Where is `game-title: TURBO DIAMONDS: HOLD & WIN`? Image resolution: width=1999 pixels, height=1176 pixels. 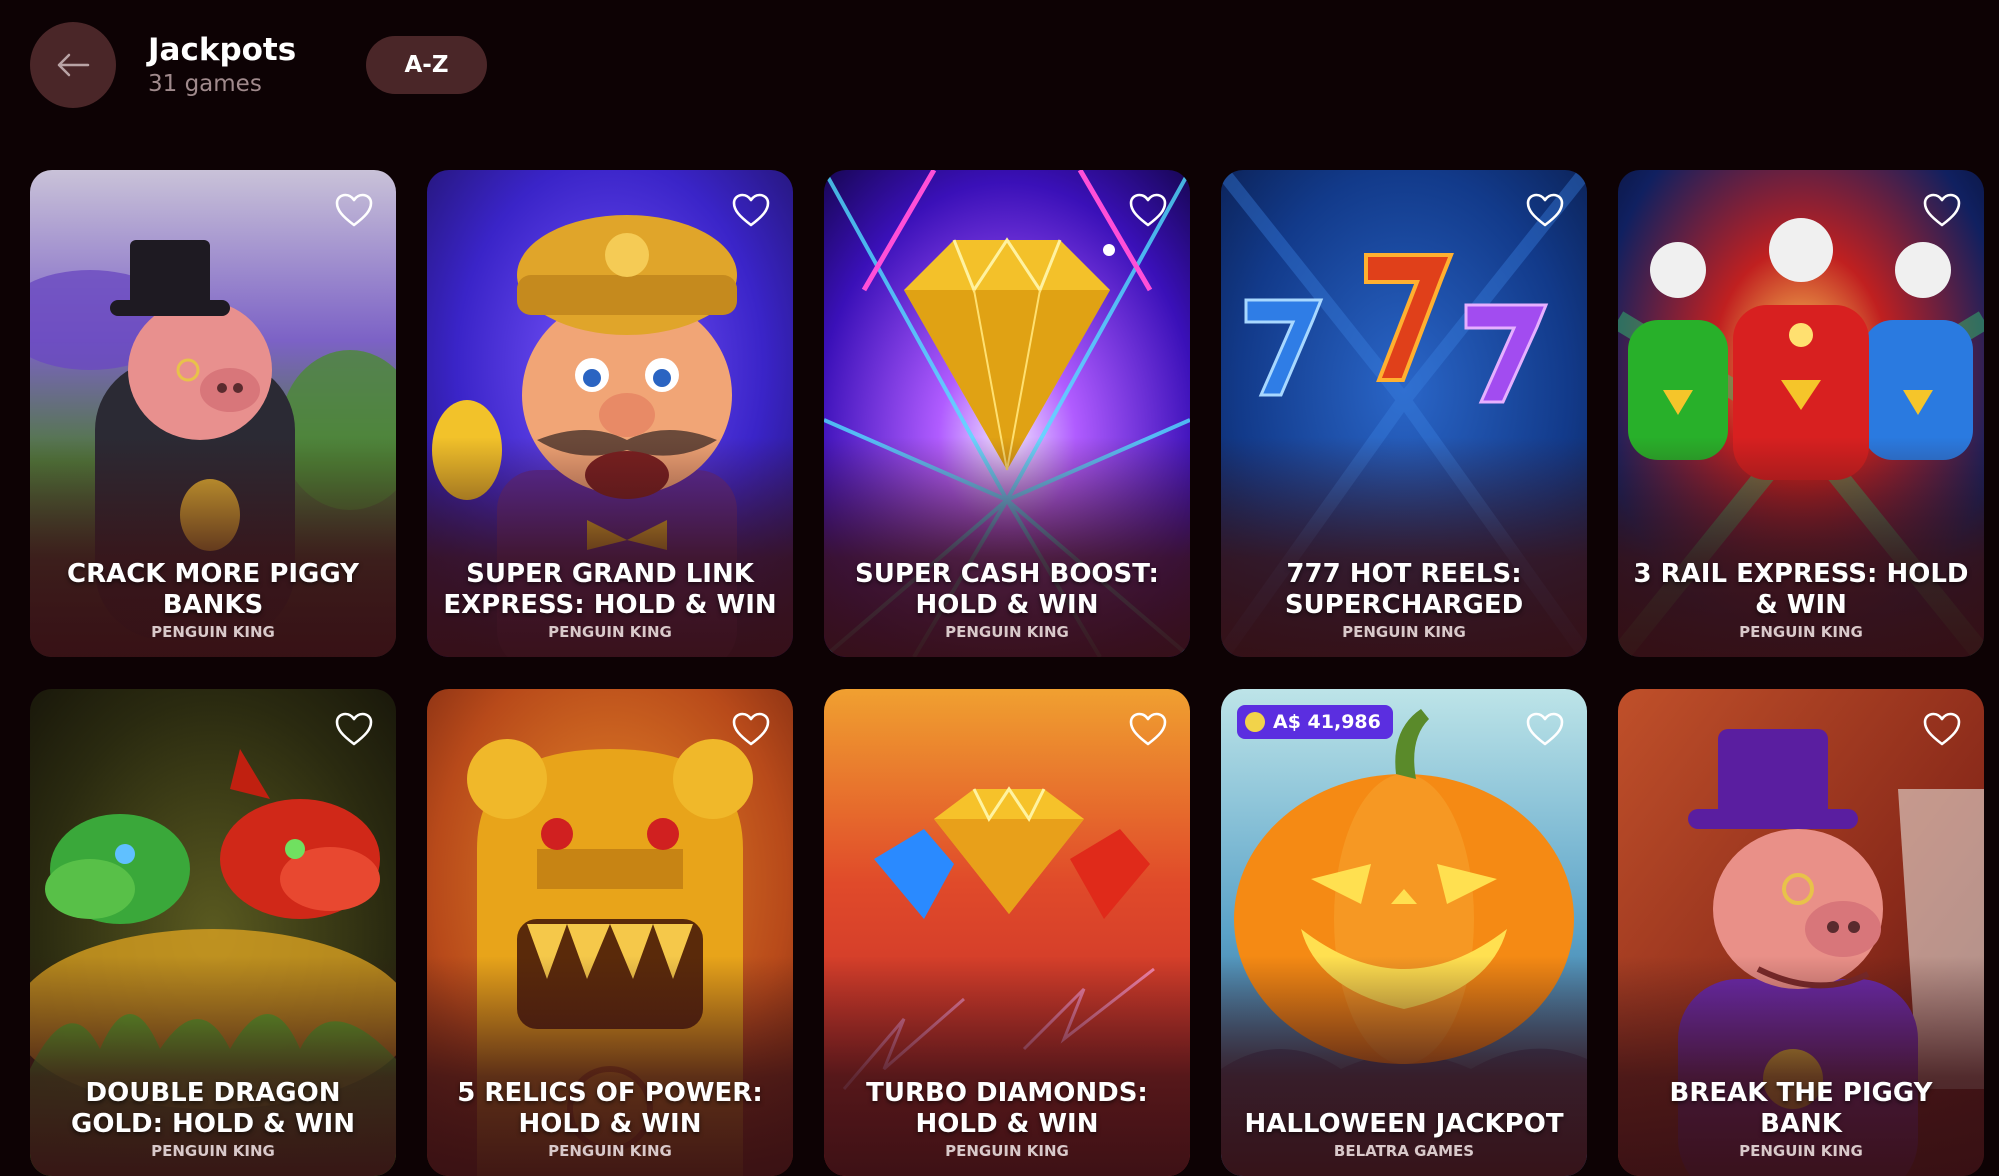
game-title: TURBO DIAMONDS: HOLD & WIN is located at coordinates (1007, 1108).